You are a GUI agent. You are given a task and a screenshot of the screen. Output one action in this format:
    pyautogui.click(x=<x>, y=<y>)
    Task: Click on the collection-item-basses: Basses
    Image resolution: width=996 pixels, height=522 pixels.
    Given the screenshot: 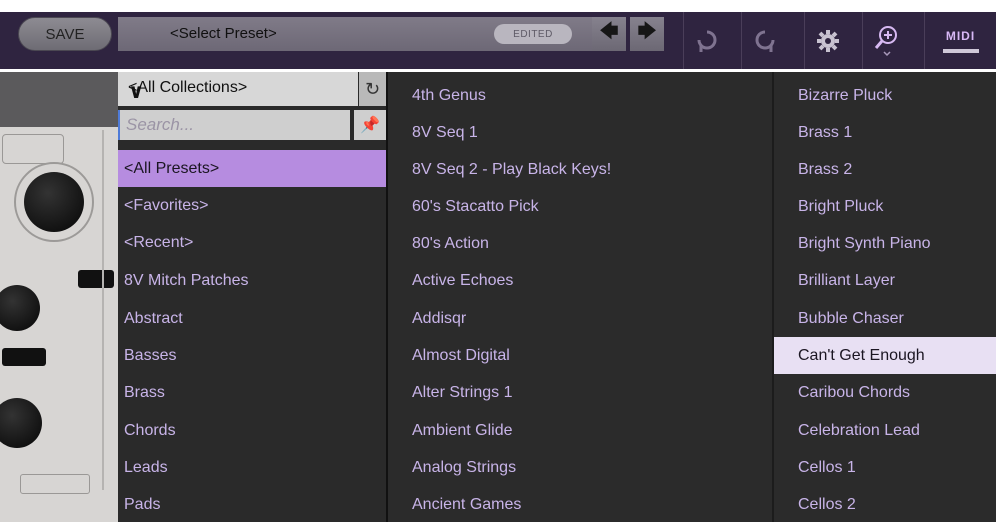 What is the action you would take?
    pyautogui.click(x=252, y=355)
    